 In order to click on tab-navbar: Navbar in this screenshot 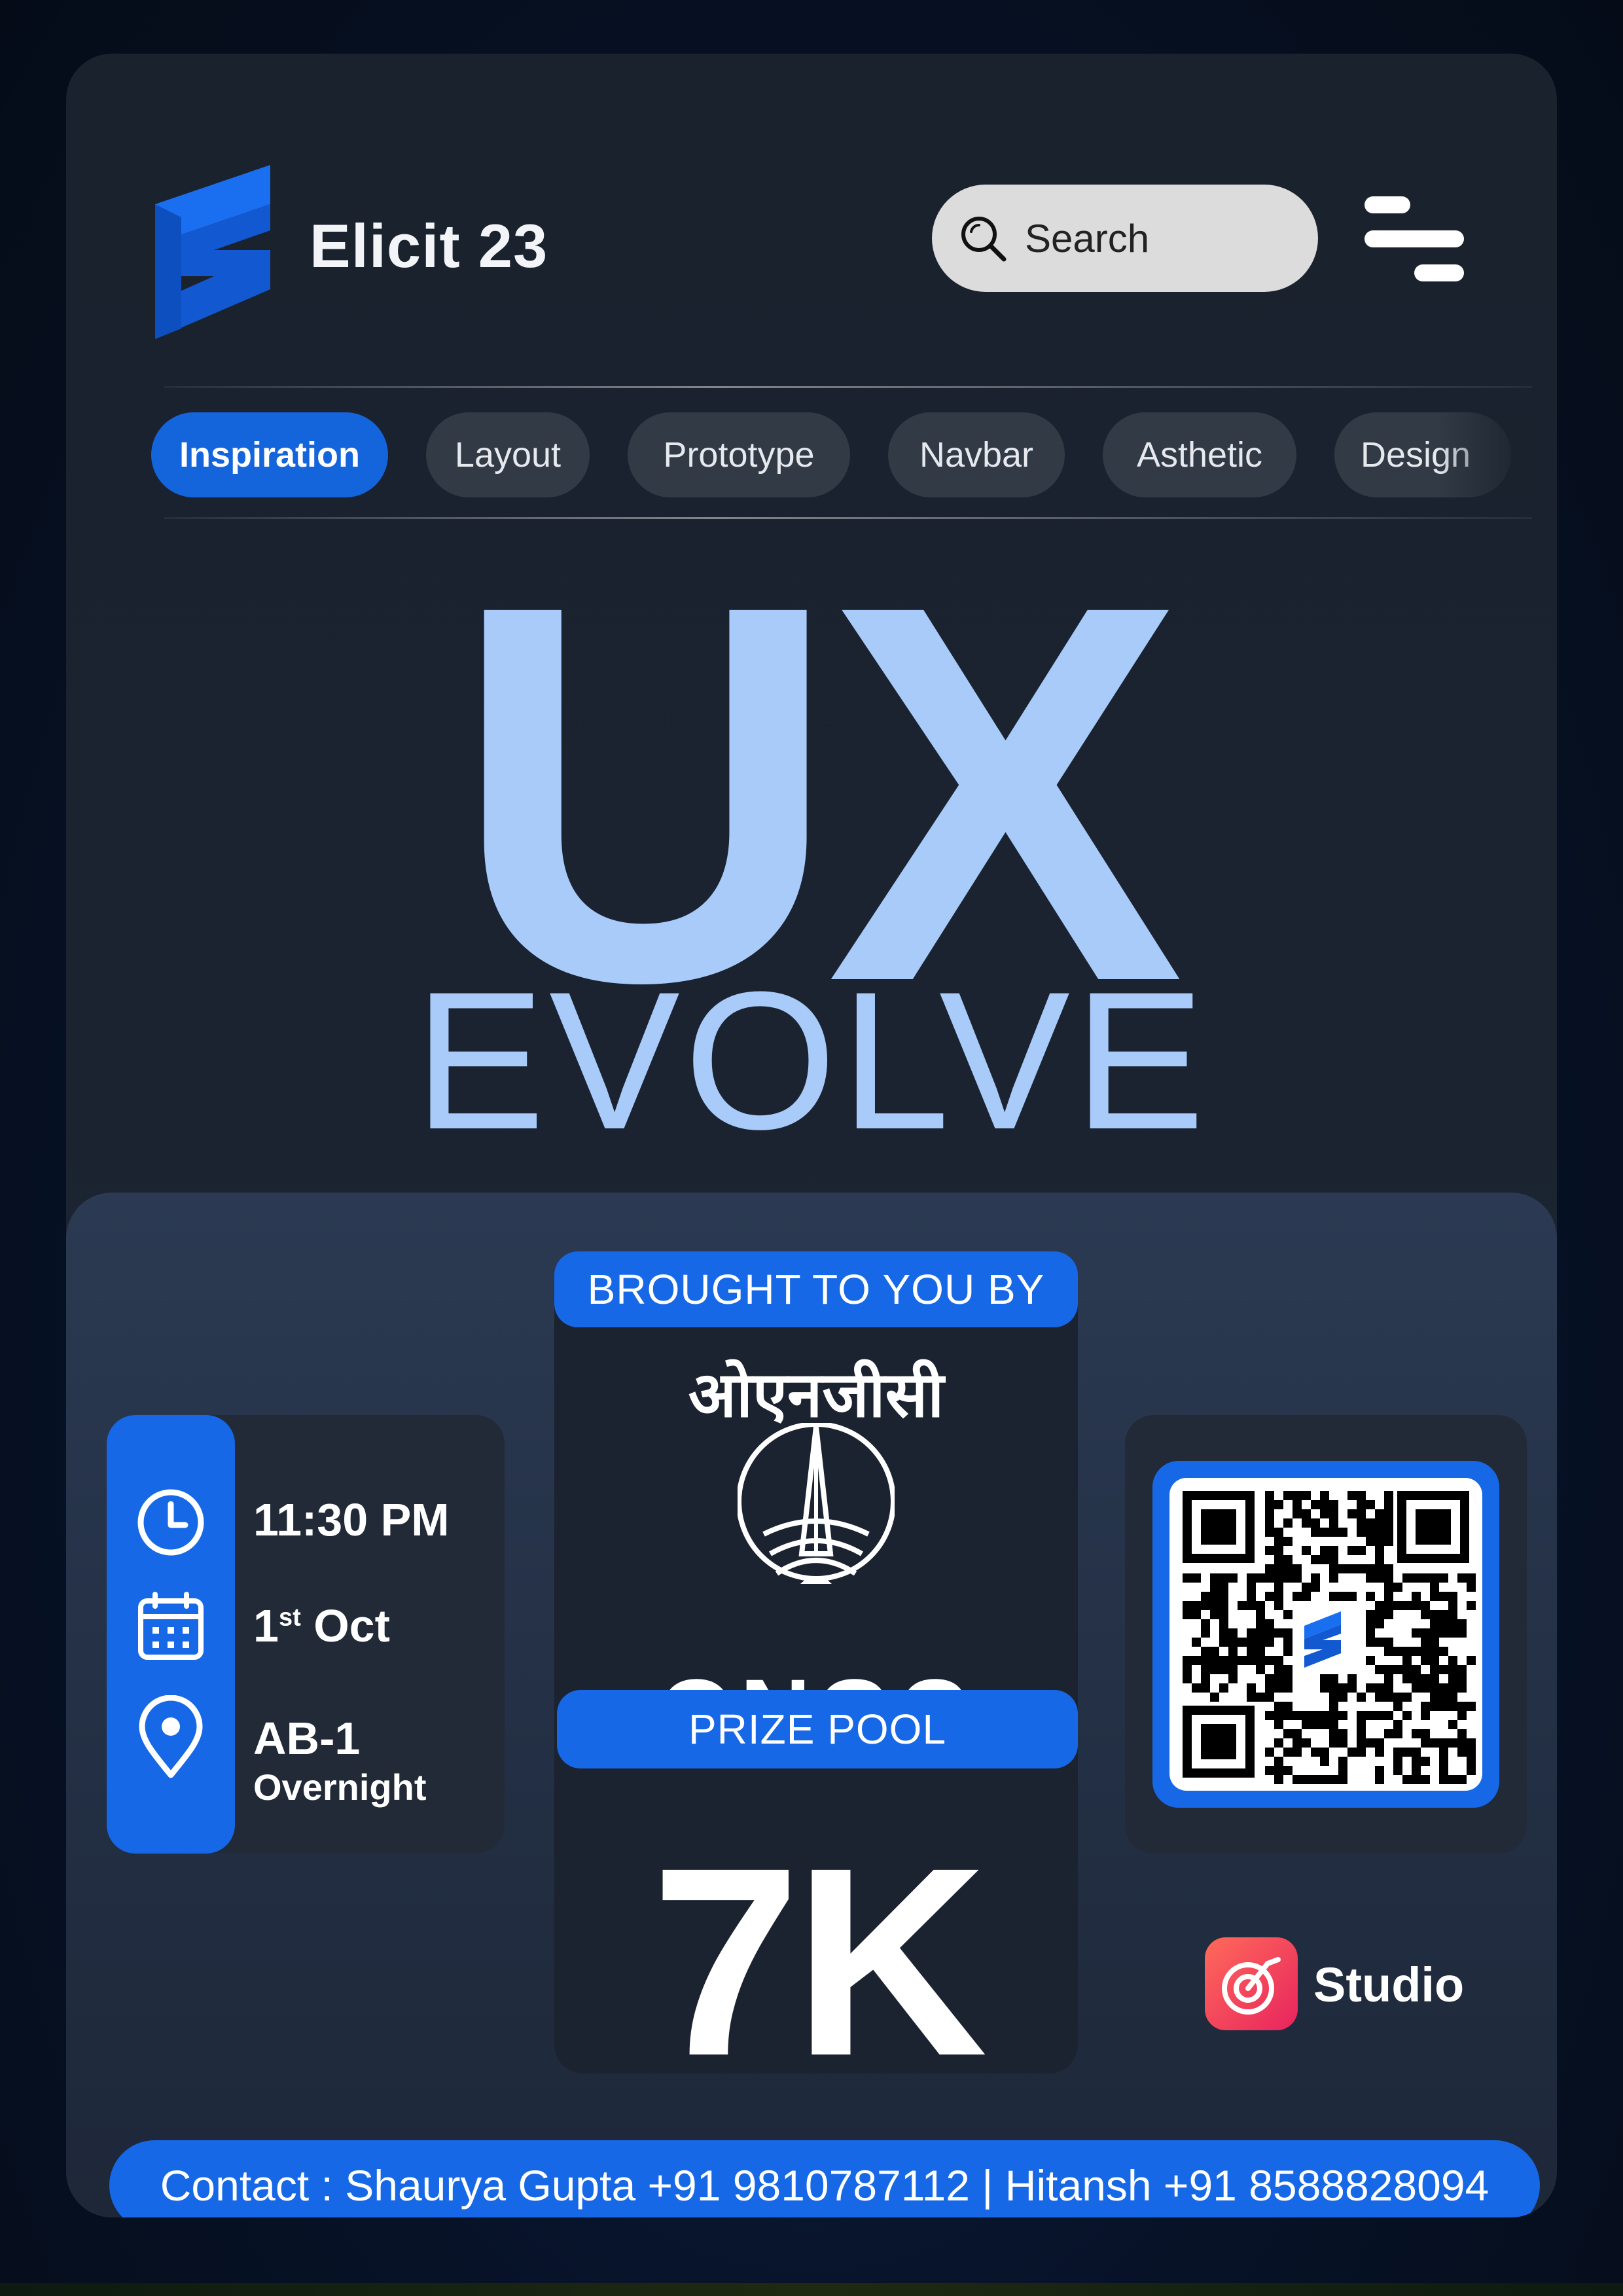, I will do `click(976, 454)`.